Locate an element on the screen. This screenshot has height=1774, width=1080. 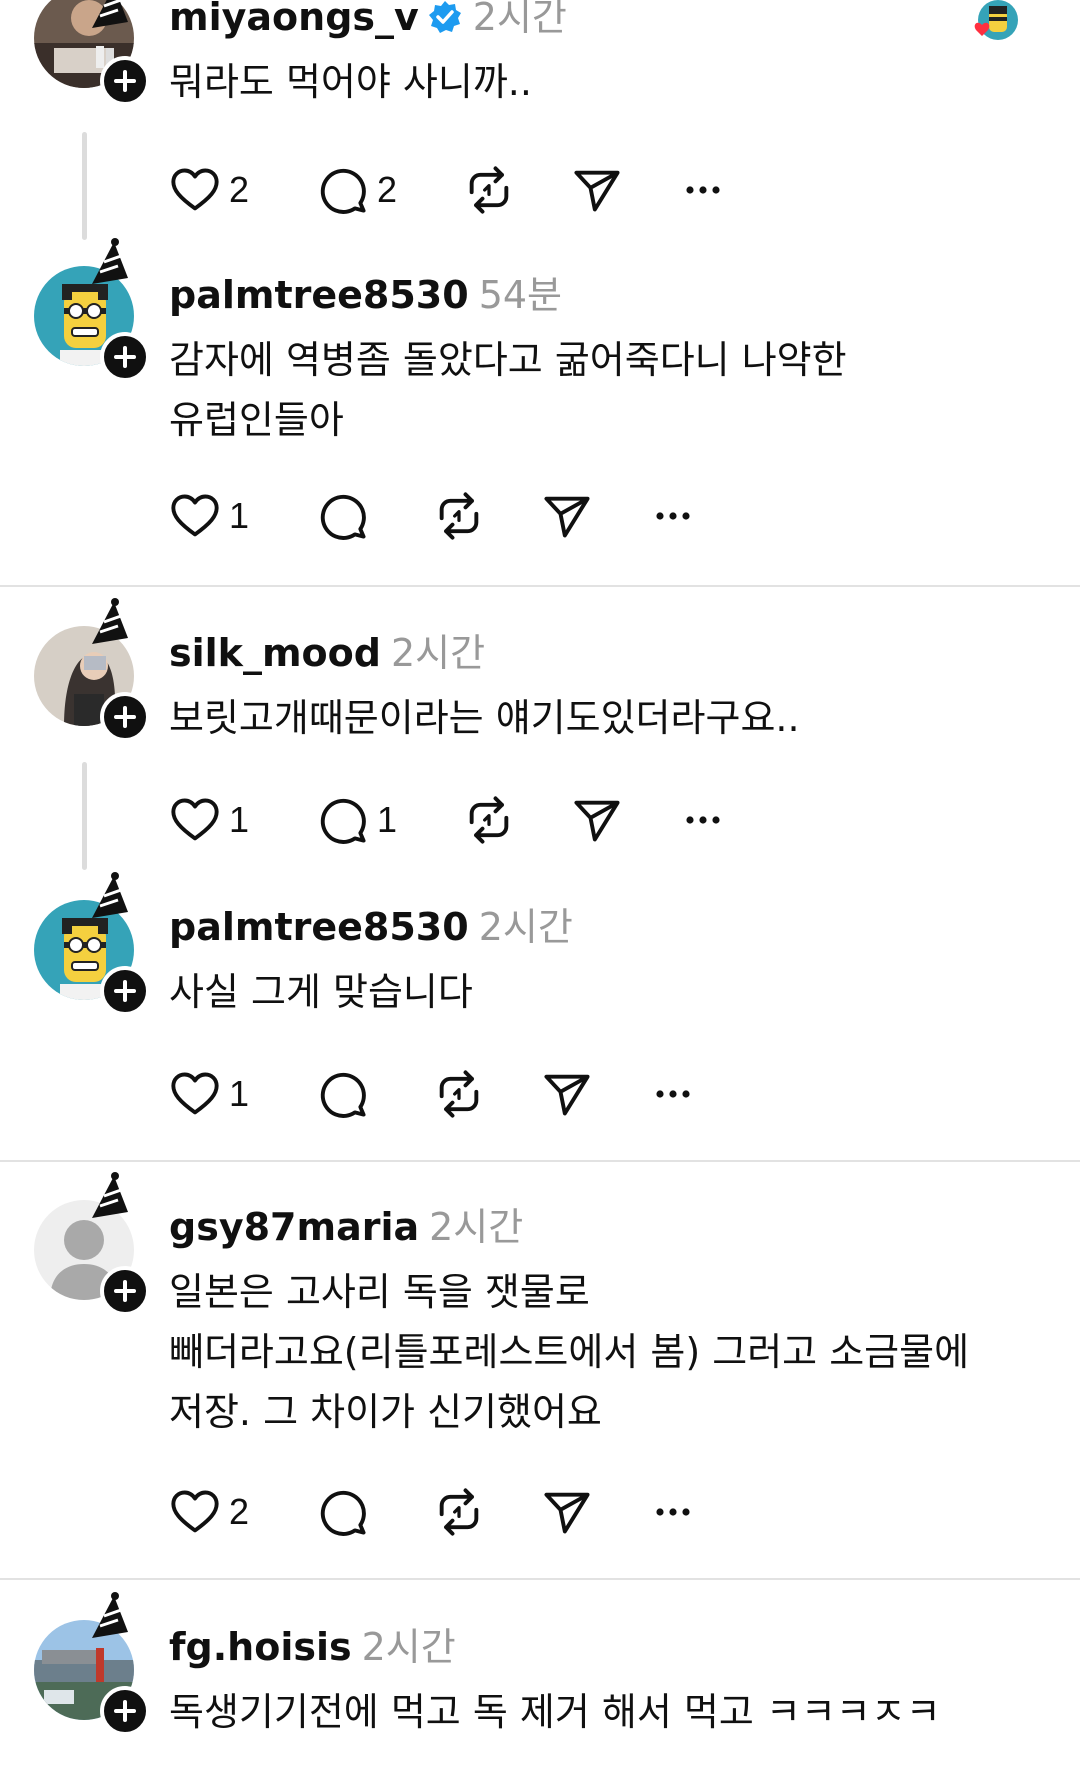
username: silk_mood is located at coordinates (275, 653).